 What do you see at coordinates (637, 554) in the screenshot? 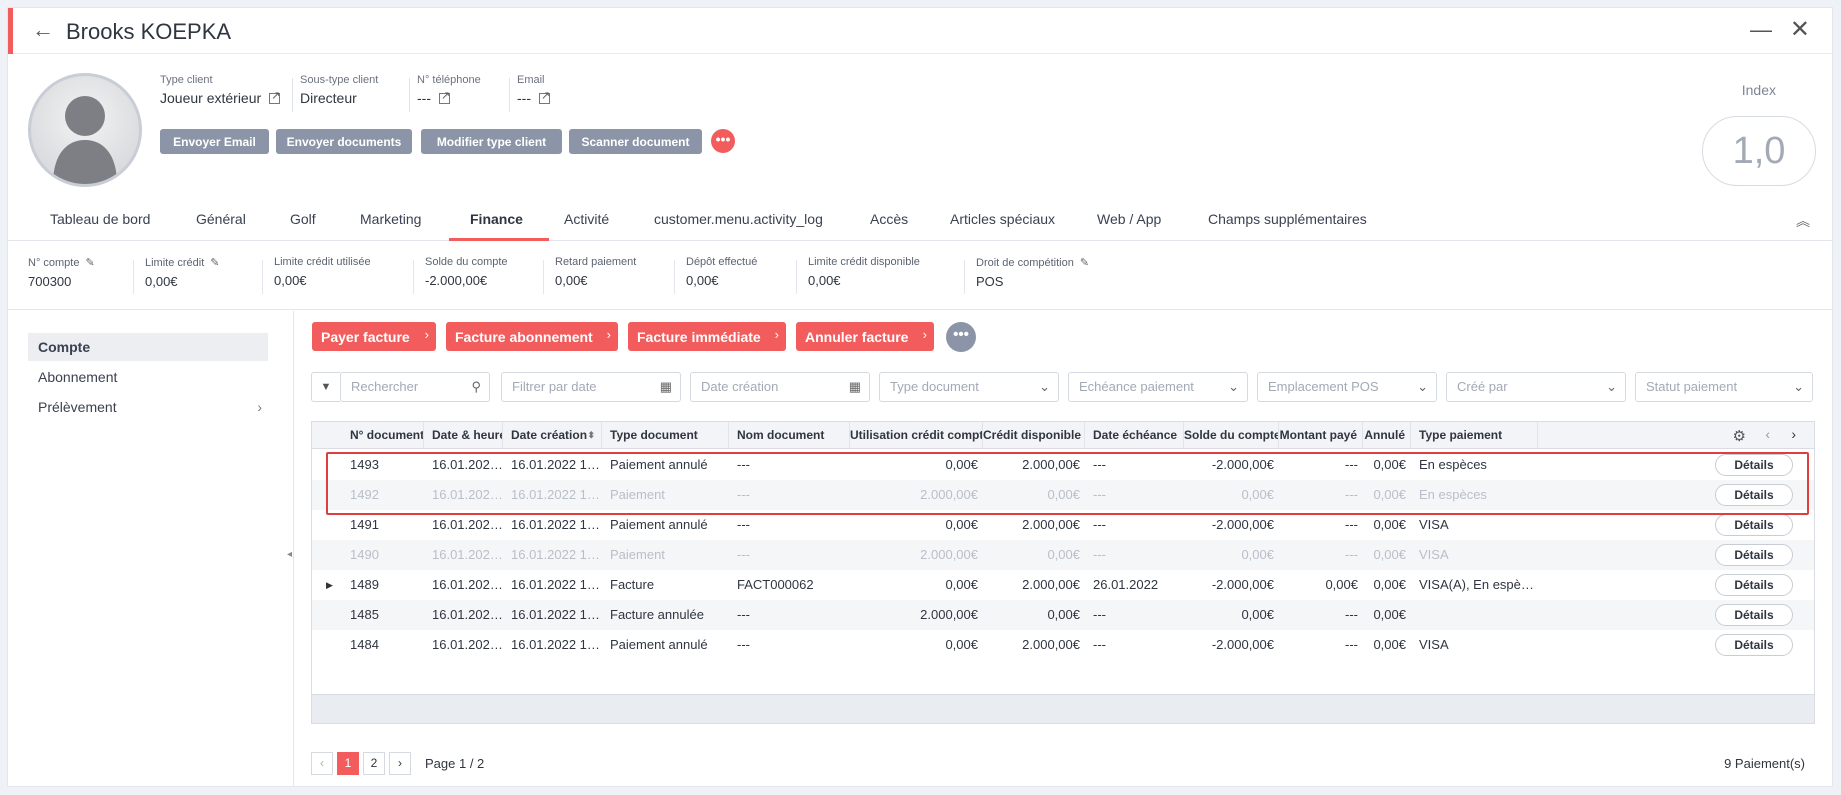
I see `cell-type: Paiement` at bounding box center [637, 554].